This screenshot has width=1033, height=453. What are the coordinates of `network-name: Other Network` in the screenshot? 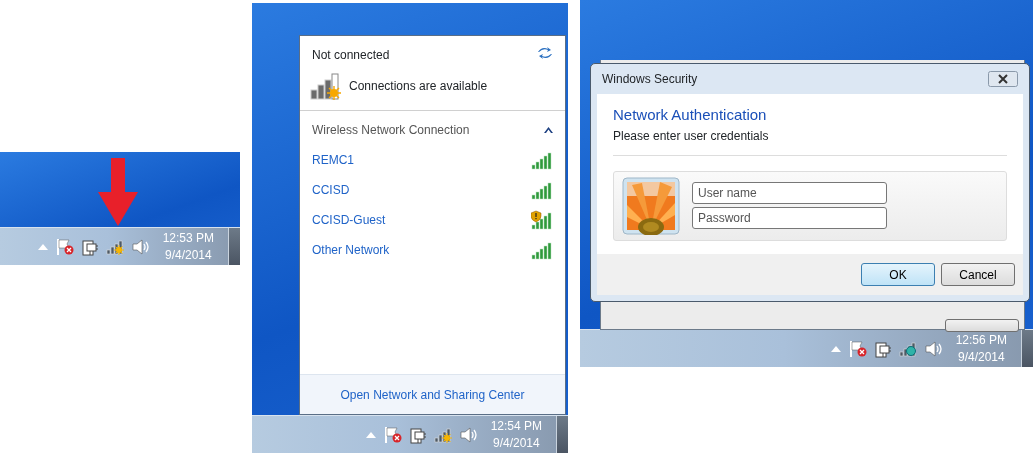 It's located at (351, 250).